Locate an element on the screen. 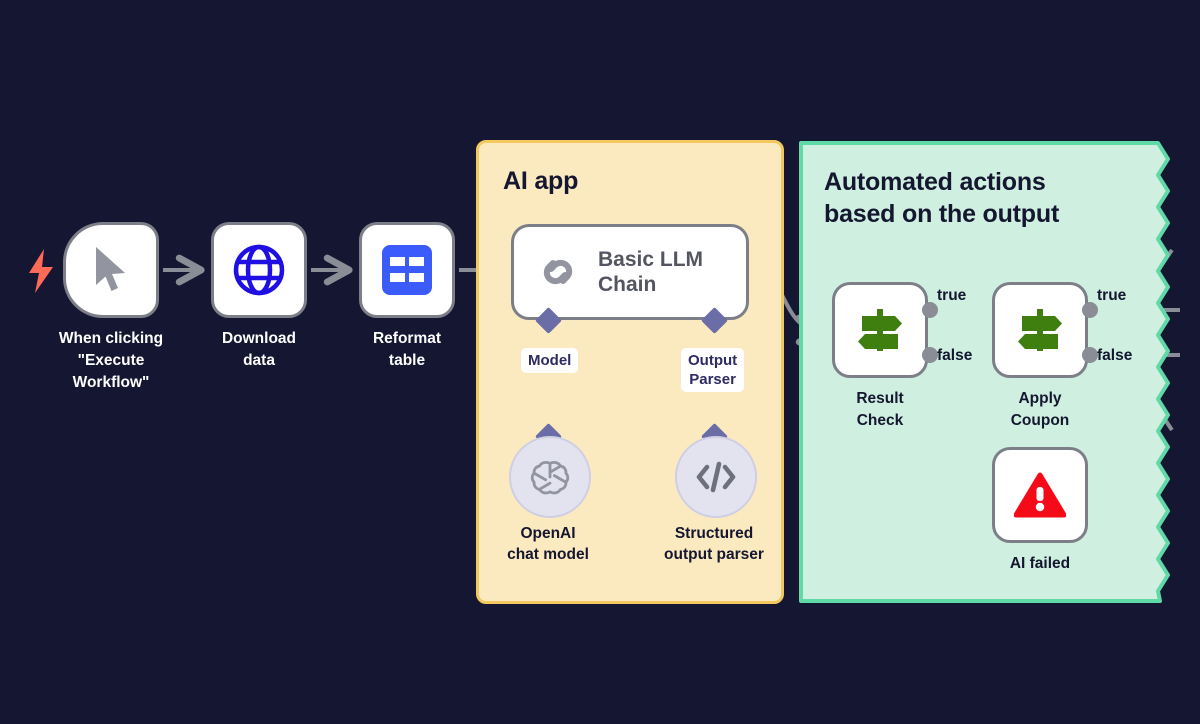  node-basic-llm-chain: Basic LLM Chain is located at coordinates (630, 272).